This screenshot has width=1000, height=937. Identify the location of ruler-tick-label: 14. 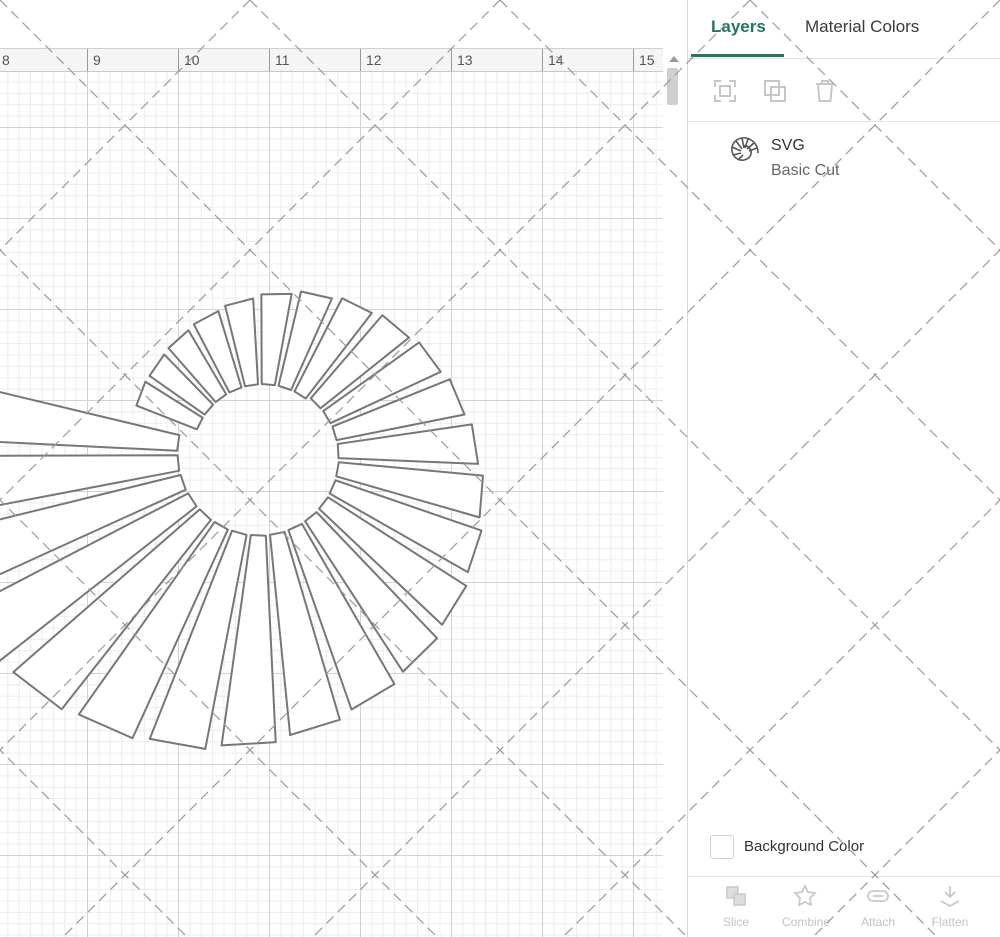
(556, 60).